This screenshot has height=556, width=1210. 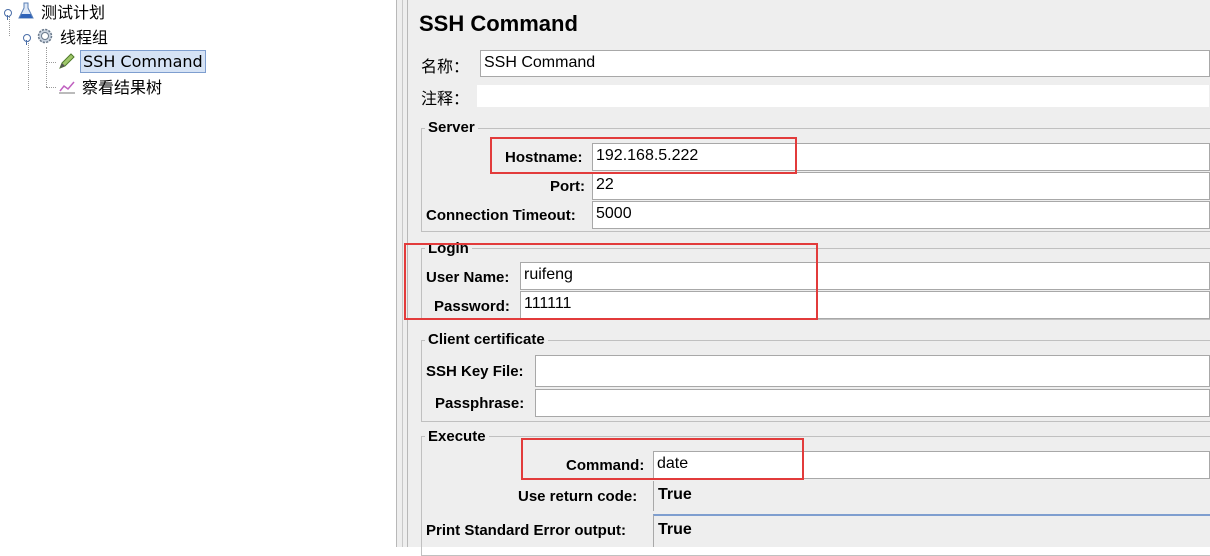 I want to click on use-return-code-value: True, so click(x=931, y=496).